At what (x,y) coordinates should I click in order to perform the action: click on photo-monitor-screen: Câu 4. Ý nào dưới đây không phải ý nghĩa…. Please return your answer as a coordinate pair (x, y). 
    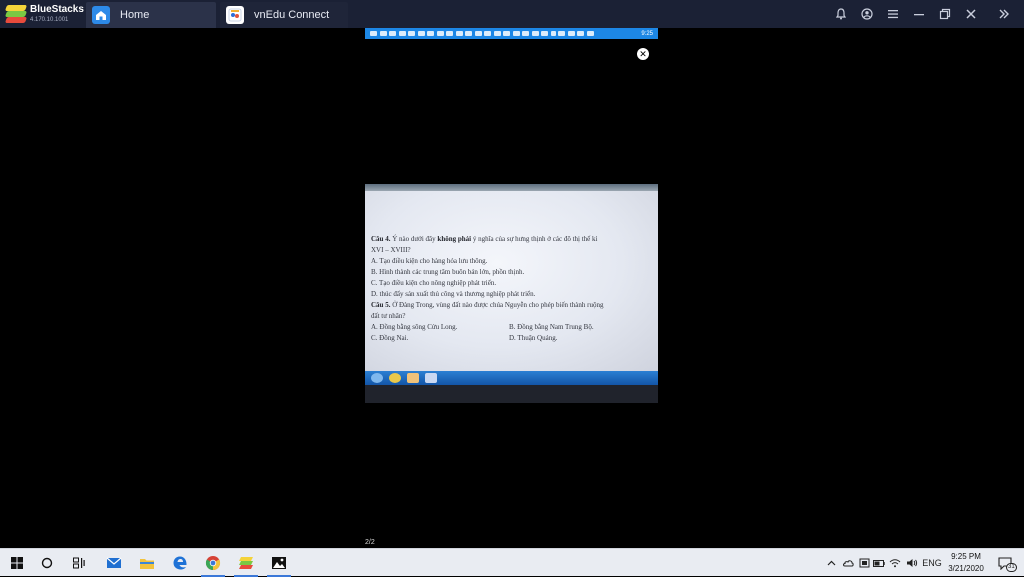
    Looking at the image, I should click on (511, 281).